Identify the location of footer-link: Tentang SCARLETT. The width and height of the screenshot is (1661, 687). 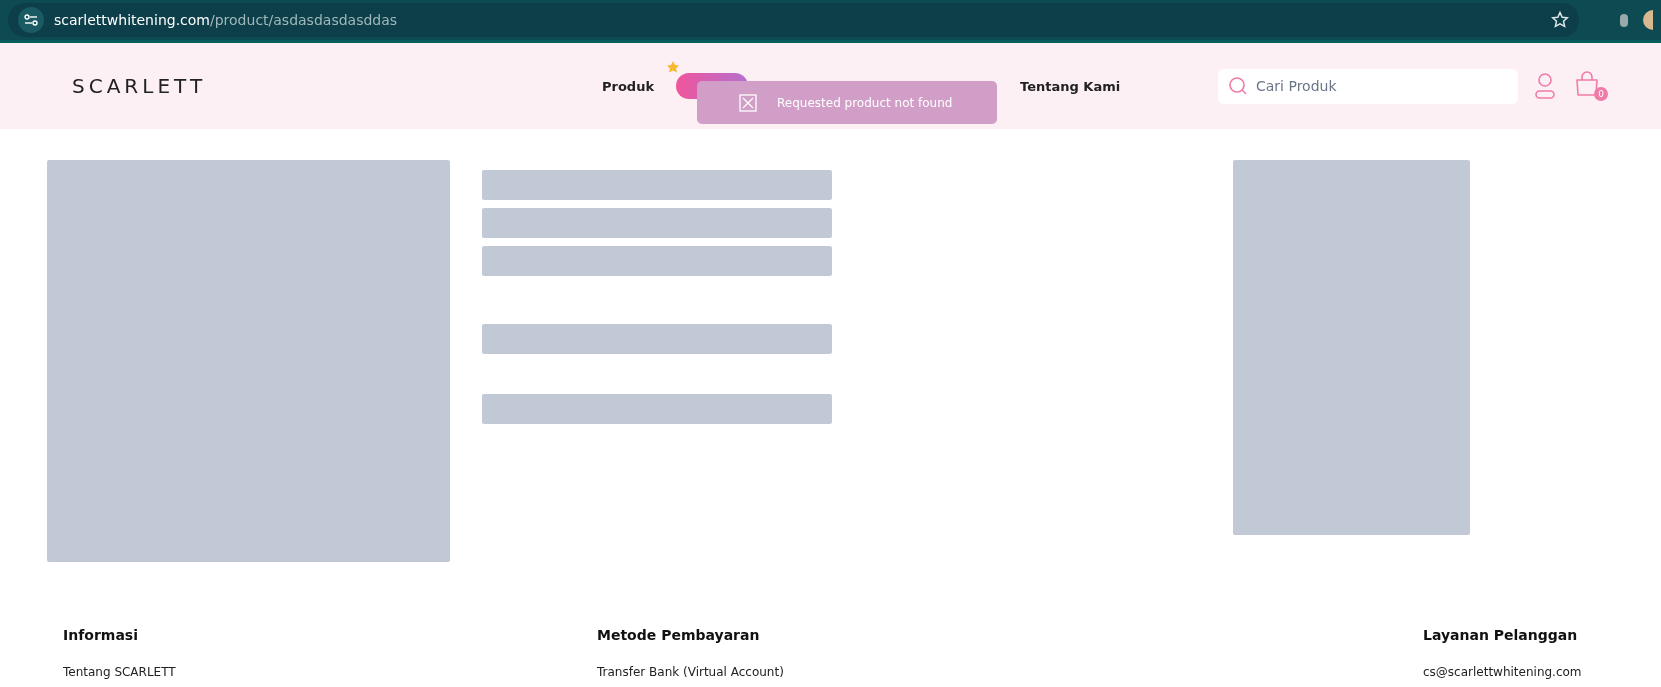
(119, 672).